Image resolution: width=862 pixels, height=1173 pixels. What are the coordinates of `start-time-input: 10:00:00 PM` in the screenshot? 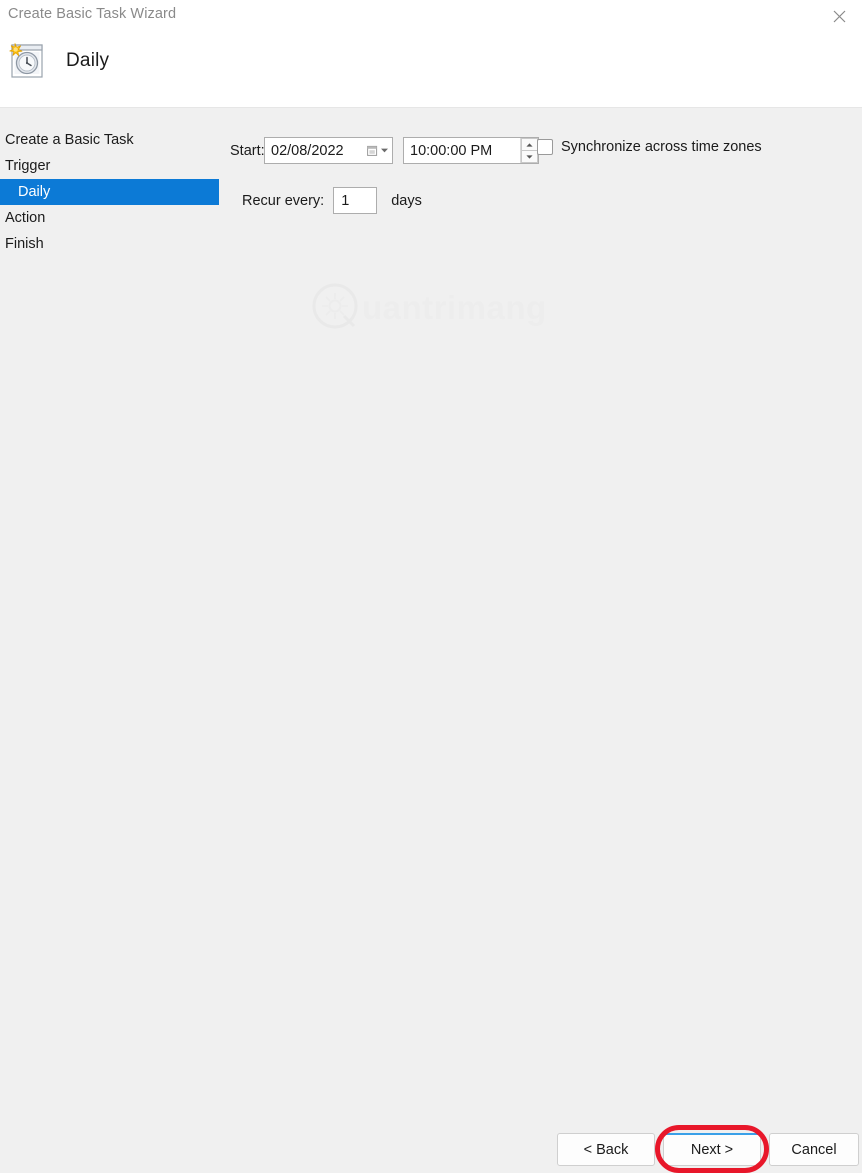 It's located at (471, 150).